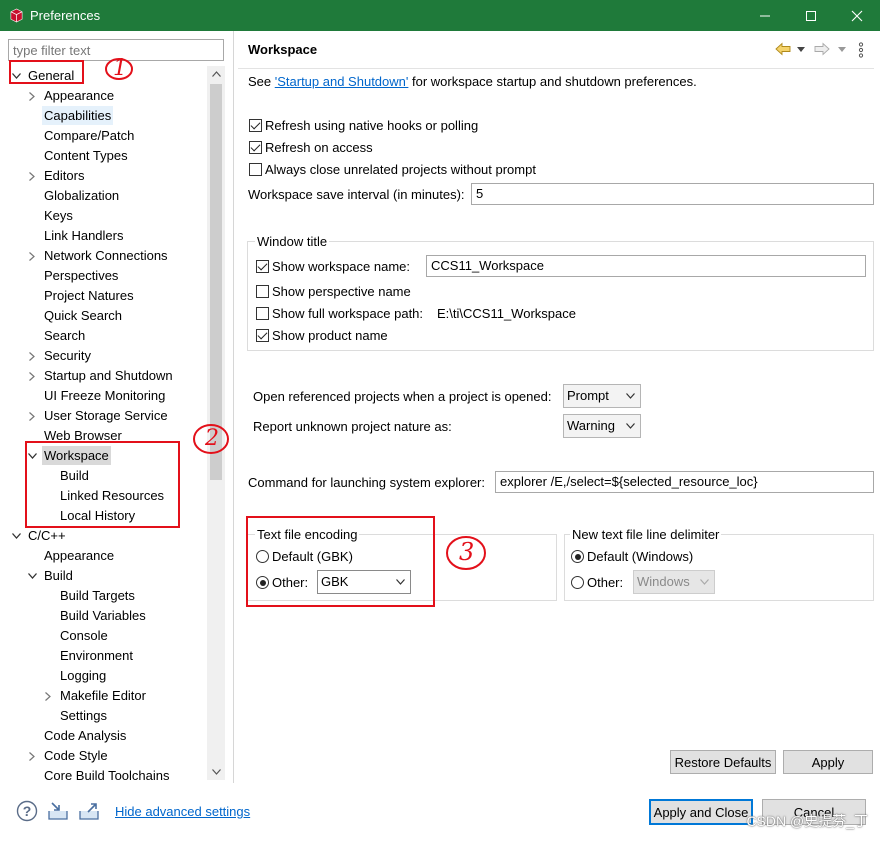 Image resolution: width=880 pixels, height=841 pixels. I want to click on page-title: Workspace, so click(283, 49).